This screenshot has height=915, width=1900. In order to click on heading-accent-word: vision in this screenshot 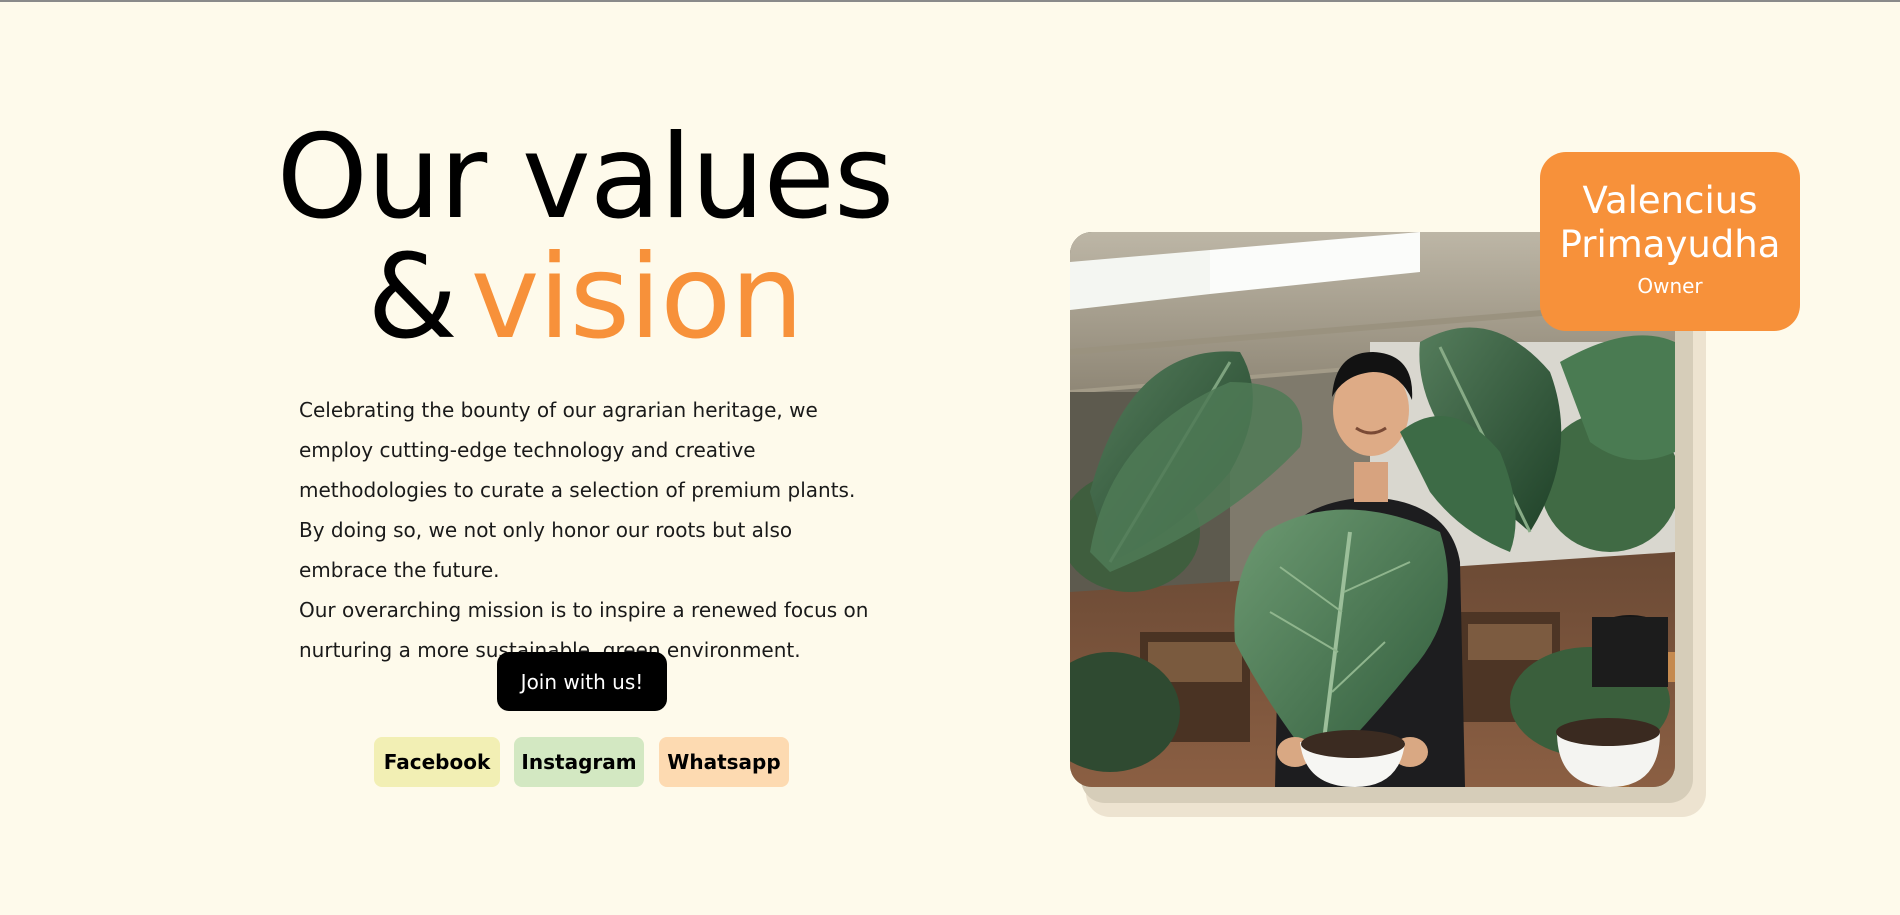, I will do `click(637, 297)`.